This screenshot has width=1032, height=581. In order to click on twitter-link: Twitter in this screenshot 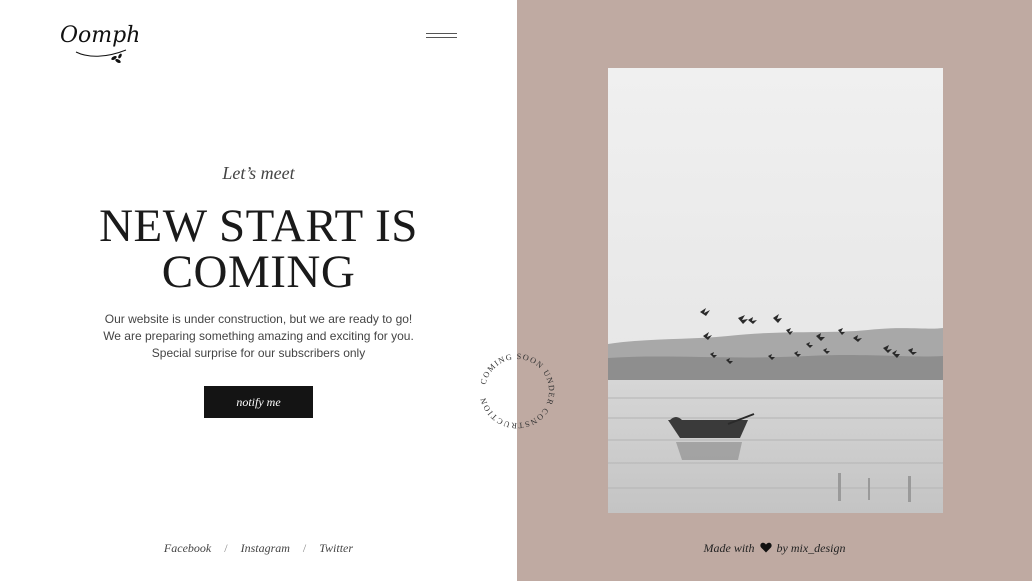, I will do `click(336, 548)`.